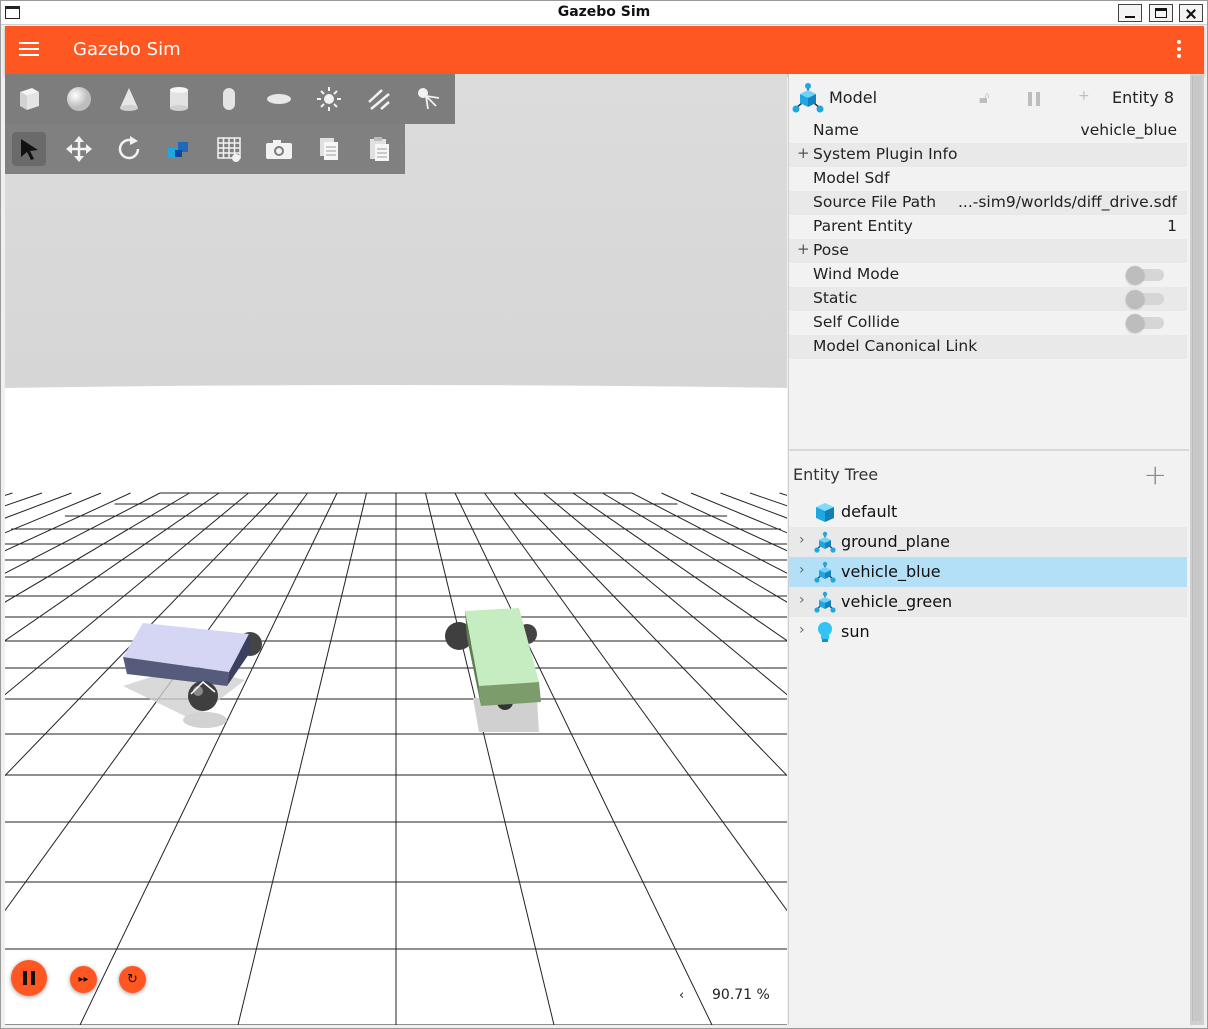 The height and width of the screenshot is (1029, 1208). I want to click on tree-node-label: vehicle_blue, so click(891, 571).